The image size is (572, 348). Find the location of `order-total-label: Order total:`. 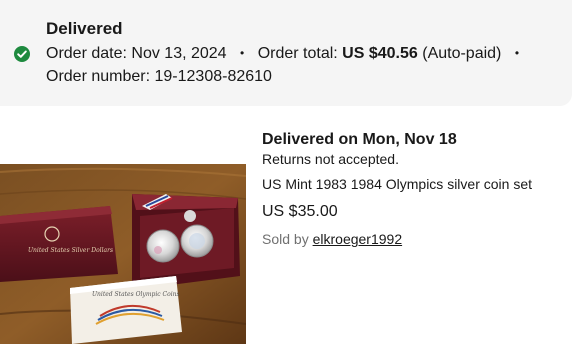

order-total-label: Order total: is located at coordinates (297, 53).